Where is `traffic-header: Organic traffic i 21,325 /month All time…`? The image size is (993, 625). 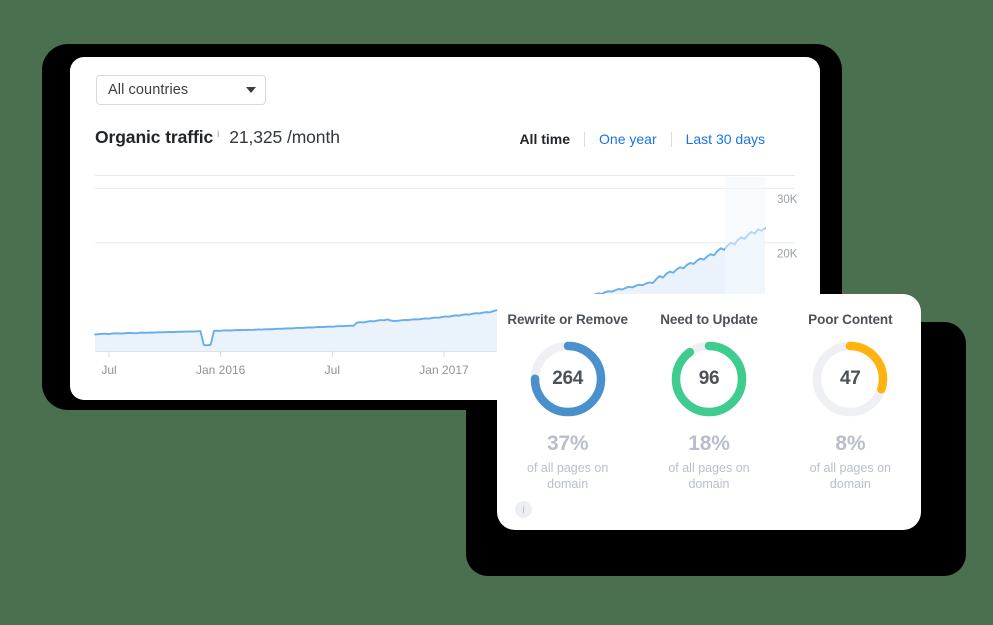
traffic-header: Organic traffic i 21,325 /month All time… is located at coordinates (445, 151).